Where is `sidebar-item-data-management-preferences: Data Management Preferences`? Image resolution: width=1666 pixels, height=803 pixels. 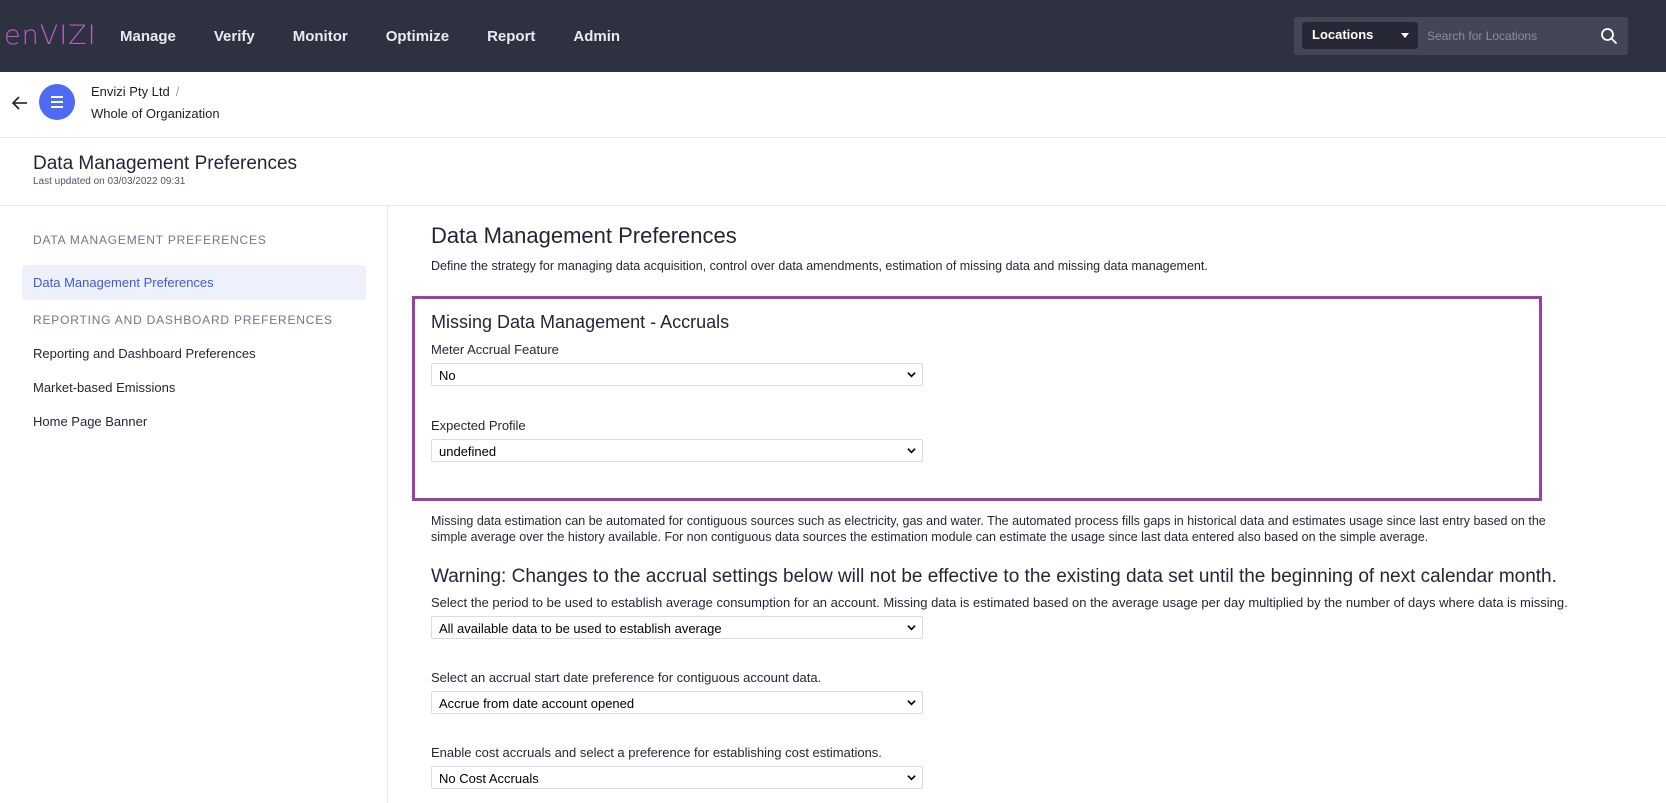 sidebar-item-data-management-preferences: Data Management Preferences is located at coordinates (194, 282).